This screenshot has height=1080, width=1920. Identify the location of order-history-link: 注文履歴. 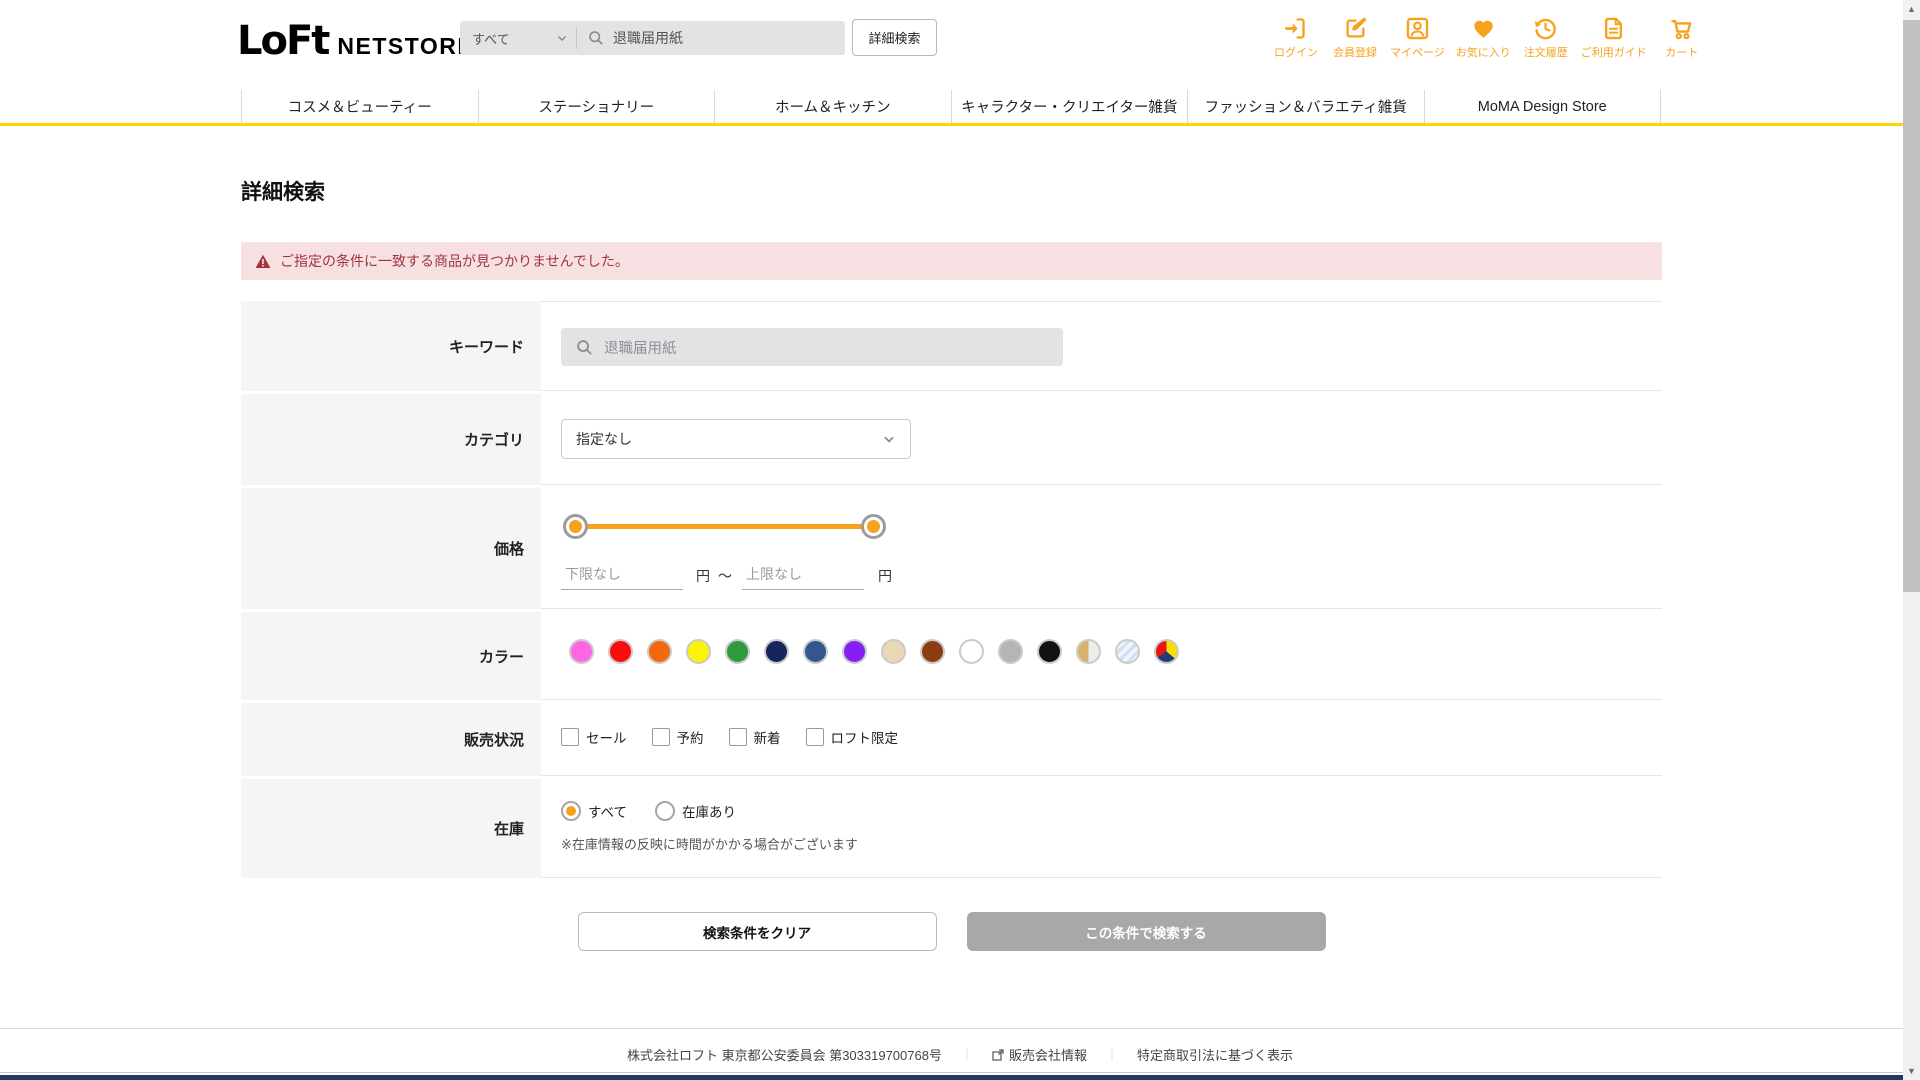
(1546, 37).